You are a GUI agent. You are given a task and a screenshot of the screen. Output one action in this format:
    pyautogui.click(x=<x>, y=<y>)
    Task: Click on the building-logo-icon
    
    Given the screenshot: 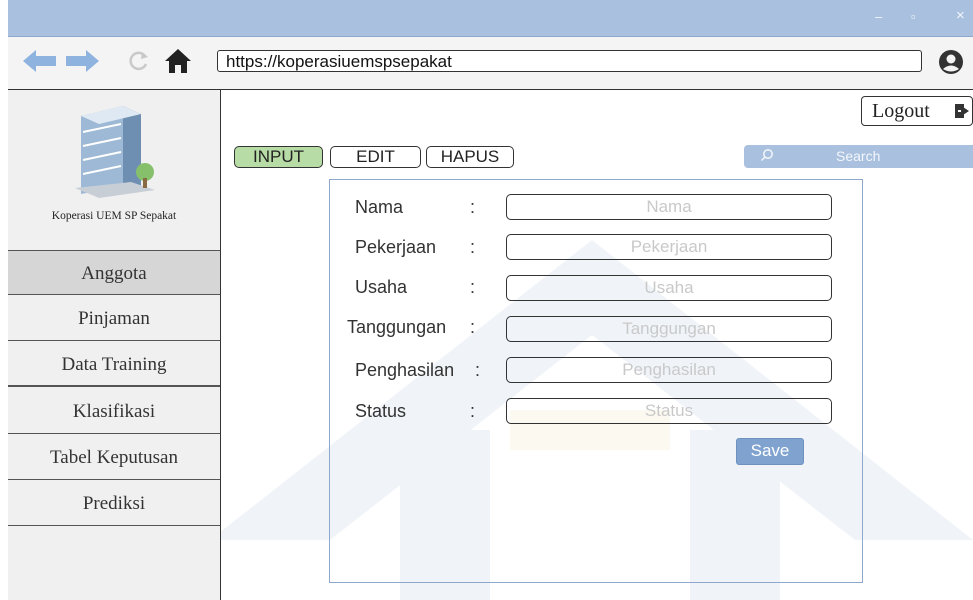 What is the action you would take?
    pyautogui.click(x=115, y=152)
    